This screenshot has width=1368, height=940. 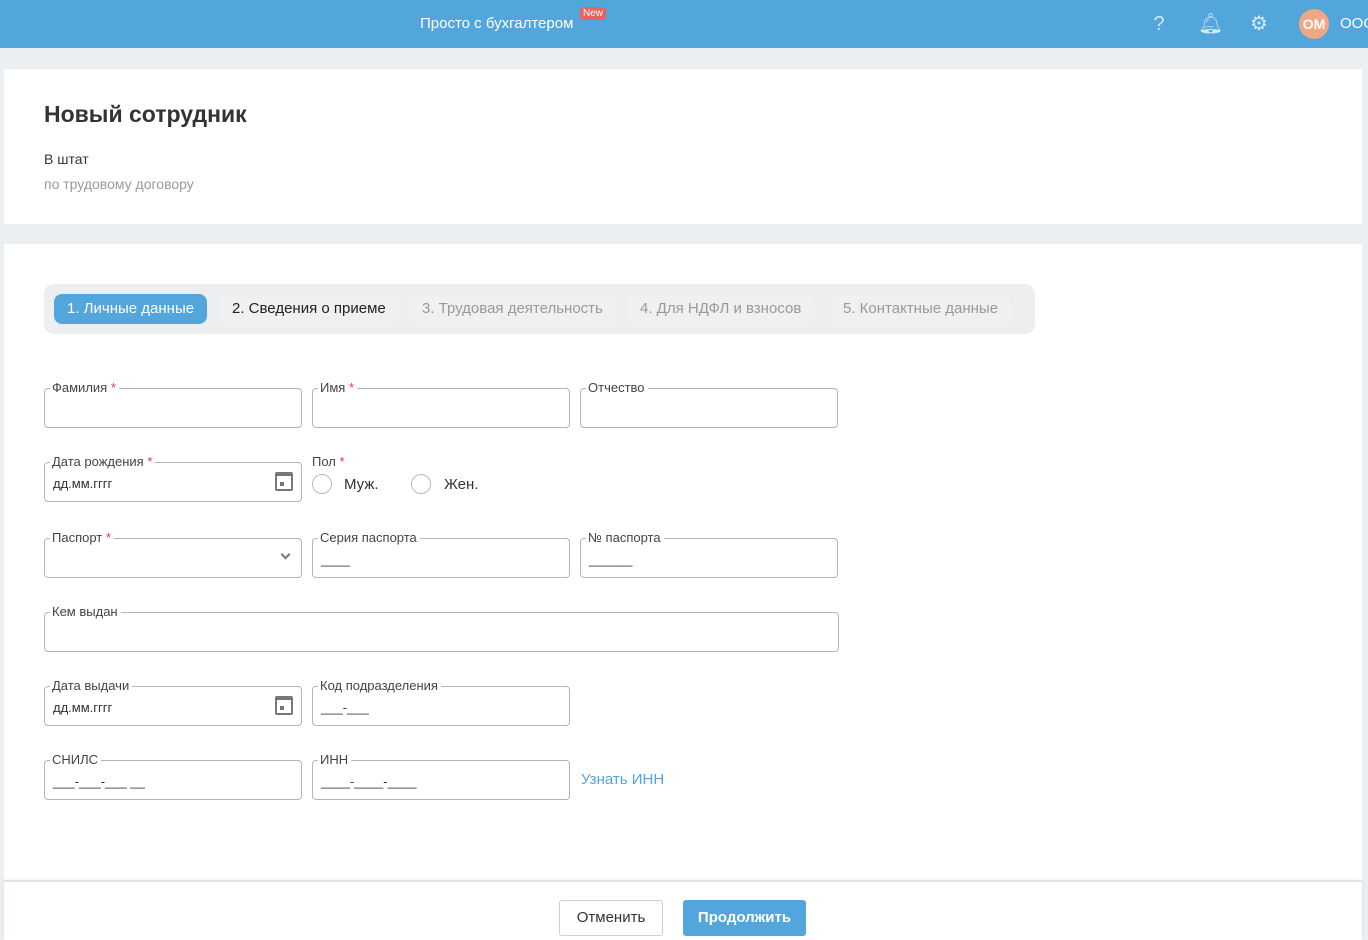 I want to click on page-title: Новый сотрудник, so click(x=145, y=114).